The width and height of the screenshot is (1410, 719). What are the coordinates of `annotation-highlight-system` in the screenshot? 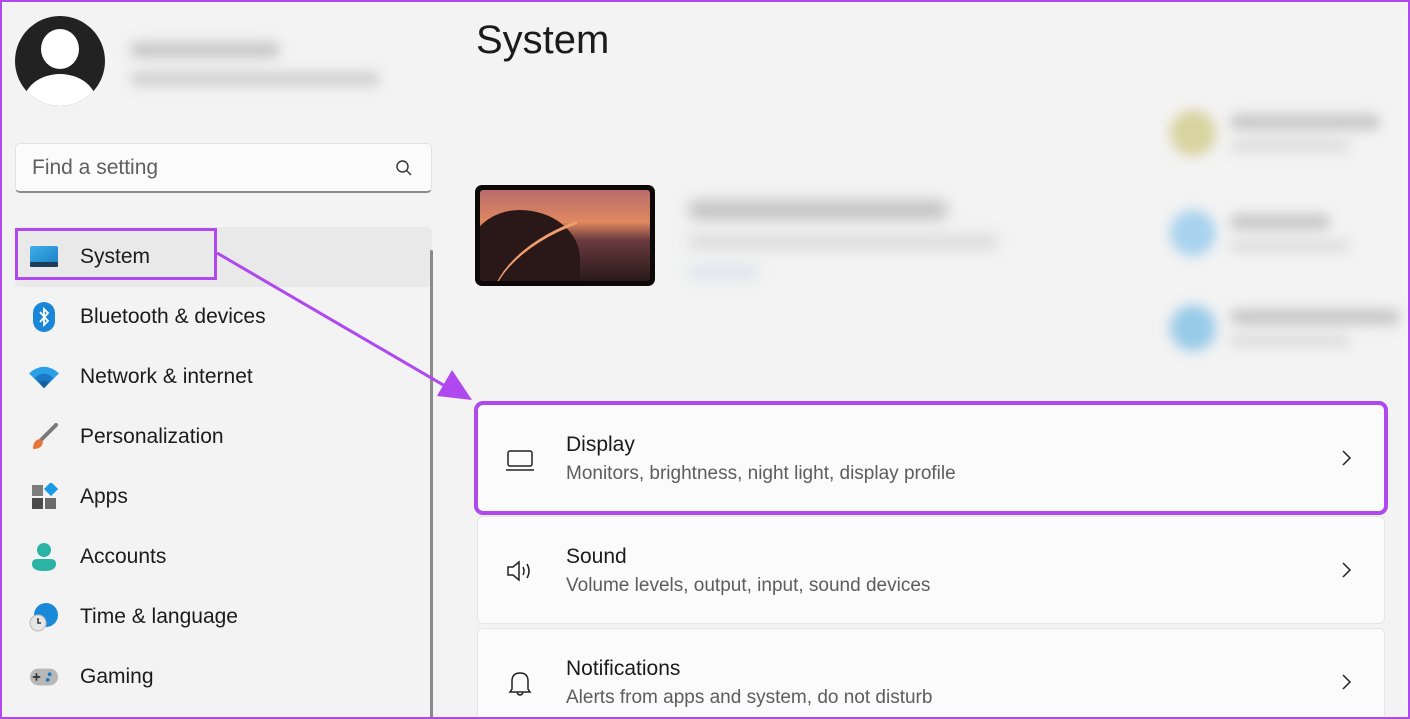 It's located at (116, 254).